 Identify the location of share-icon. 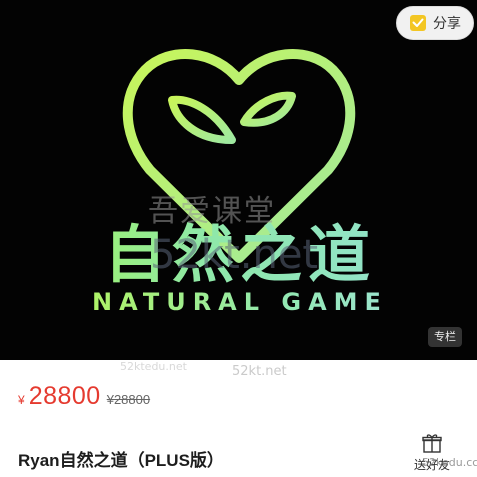
(418, 23).